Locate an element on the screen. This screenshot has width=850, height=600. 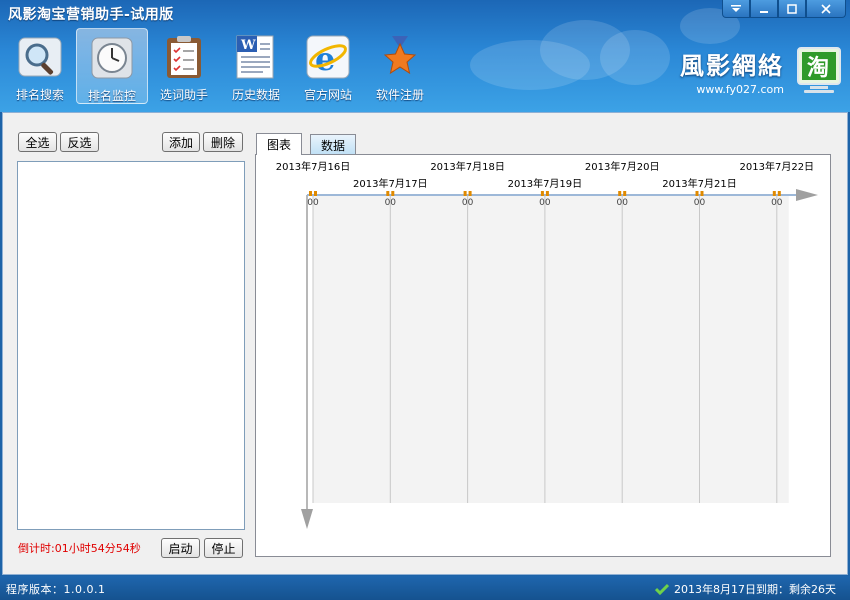
tool-label: 排名搜索 is located at coordinates (39, 95).